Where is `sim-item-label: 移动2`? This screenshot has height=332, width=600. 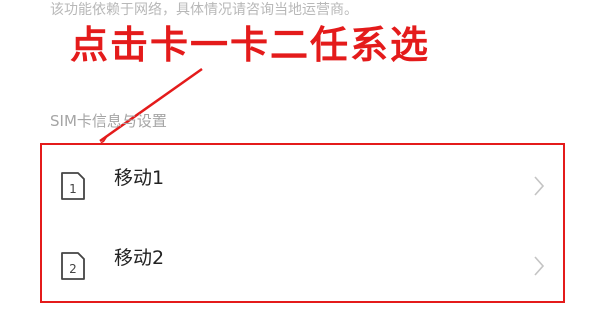 sim-item-label: 移动2 is located at coordinates (139, 258).